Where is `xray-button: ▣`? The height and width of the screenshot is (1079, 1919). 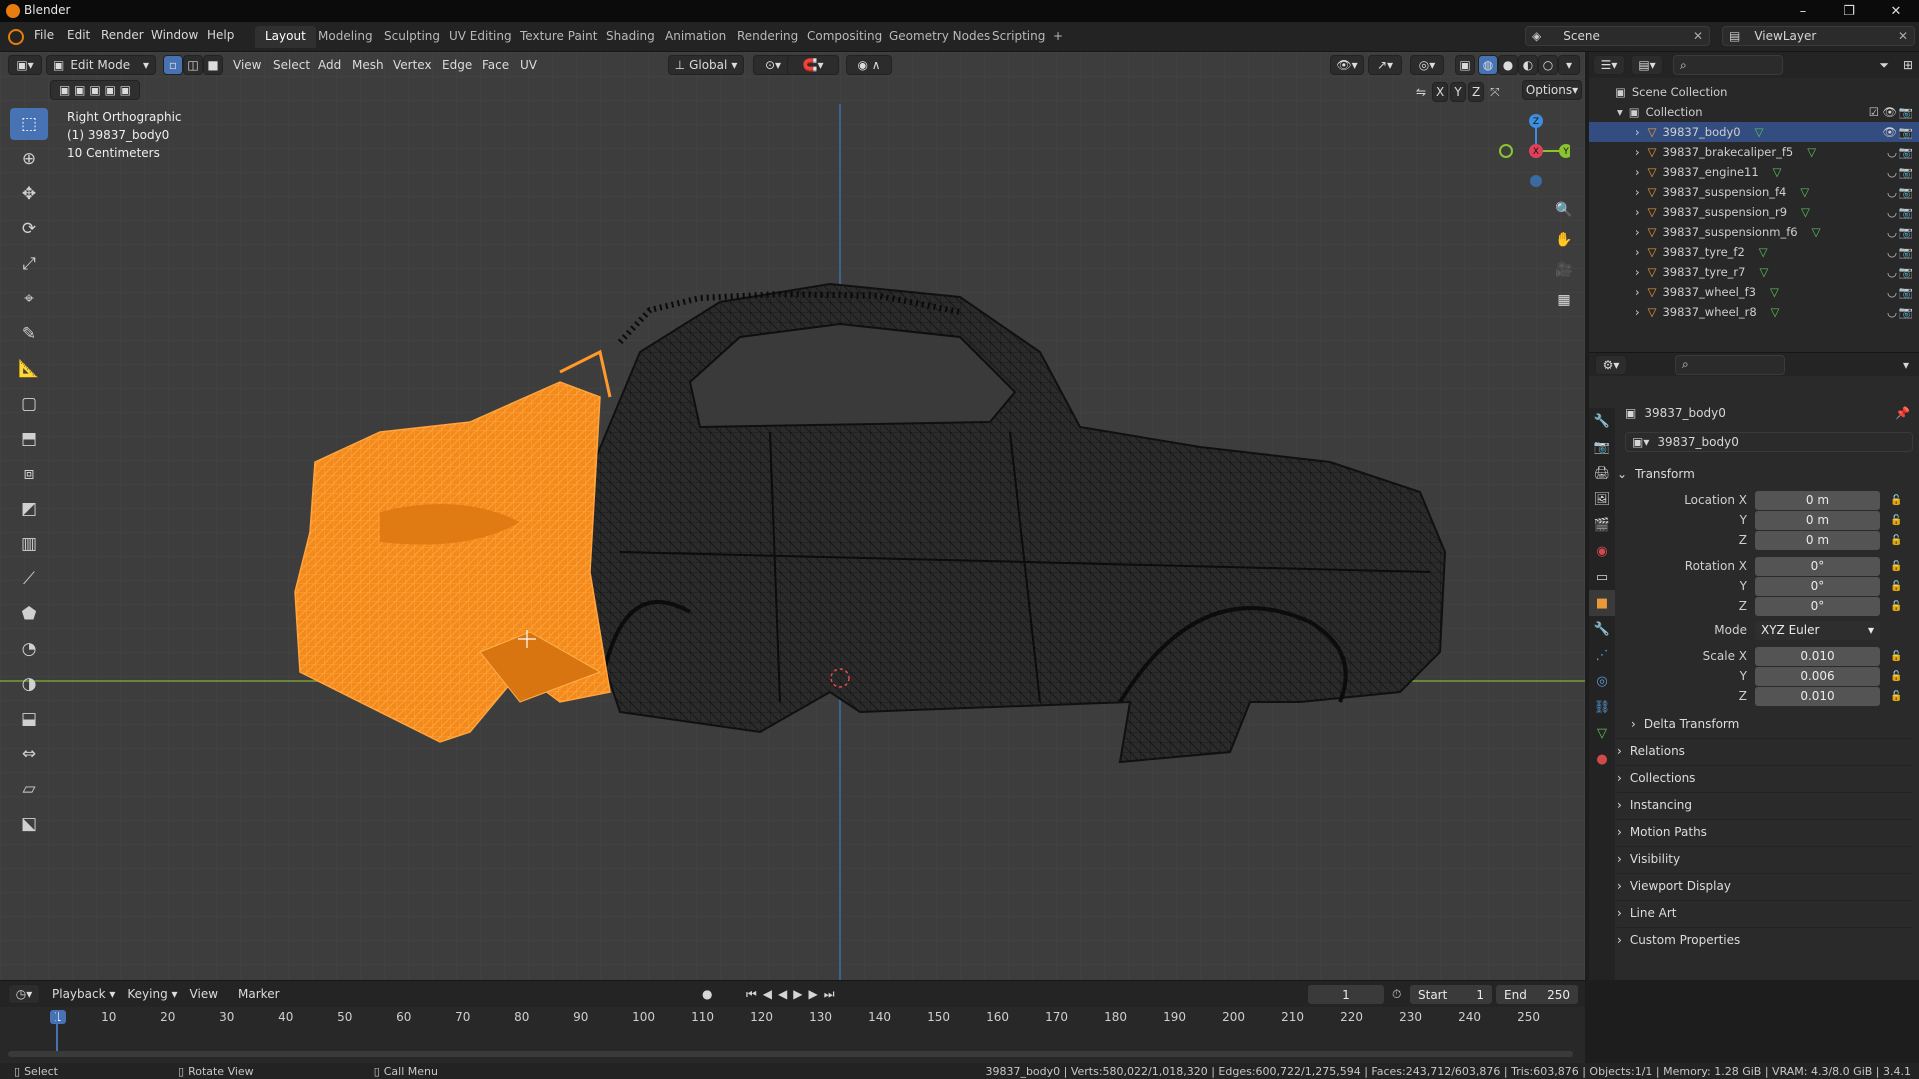
xray-button: ▣ is located at coordinates (1465, 65).